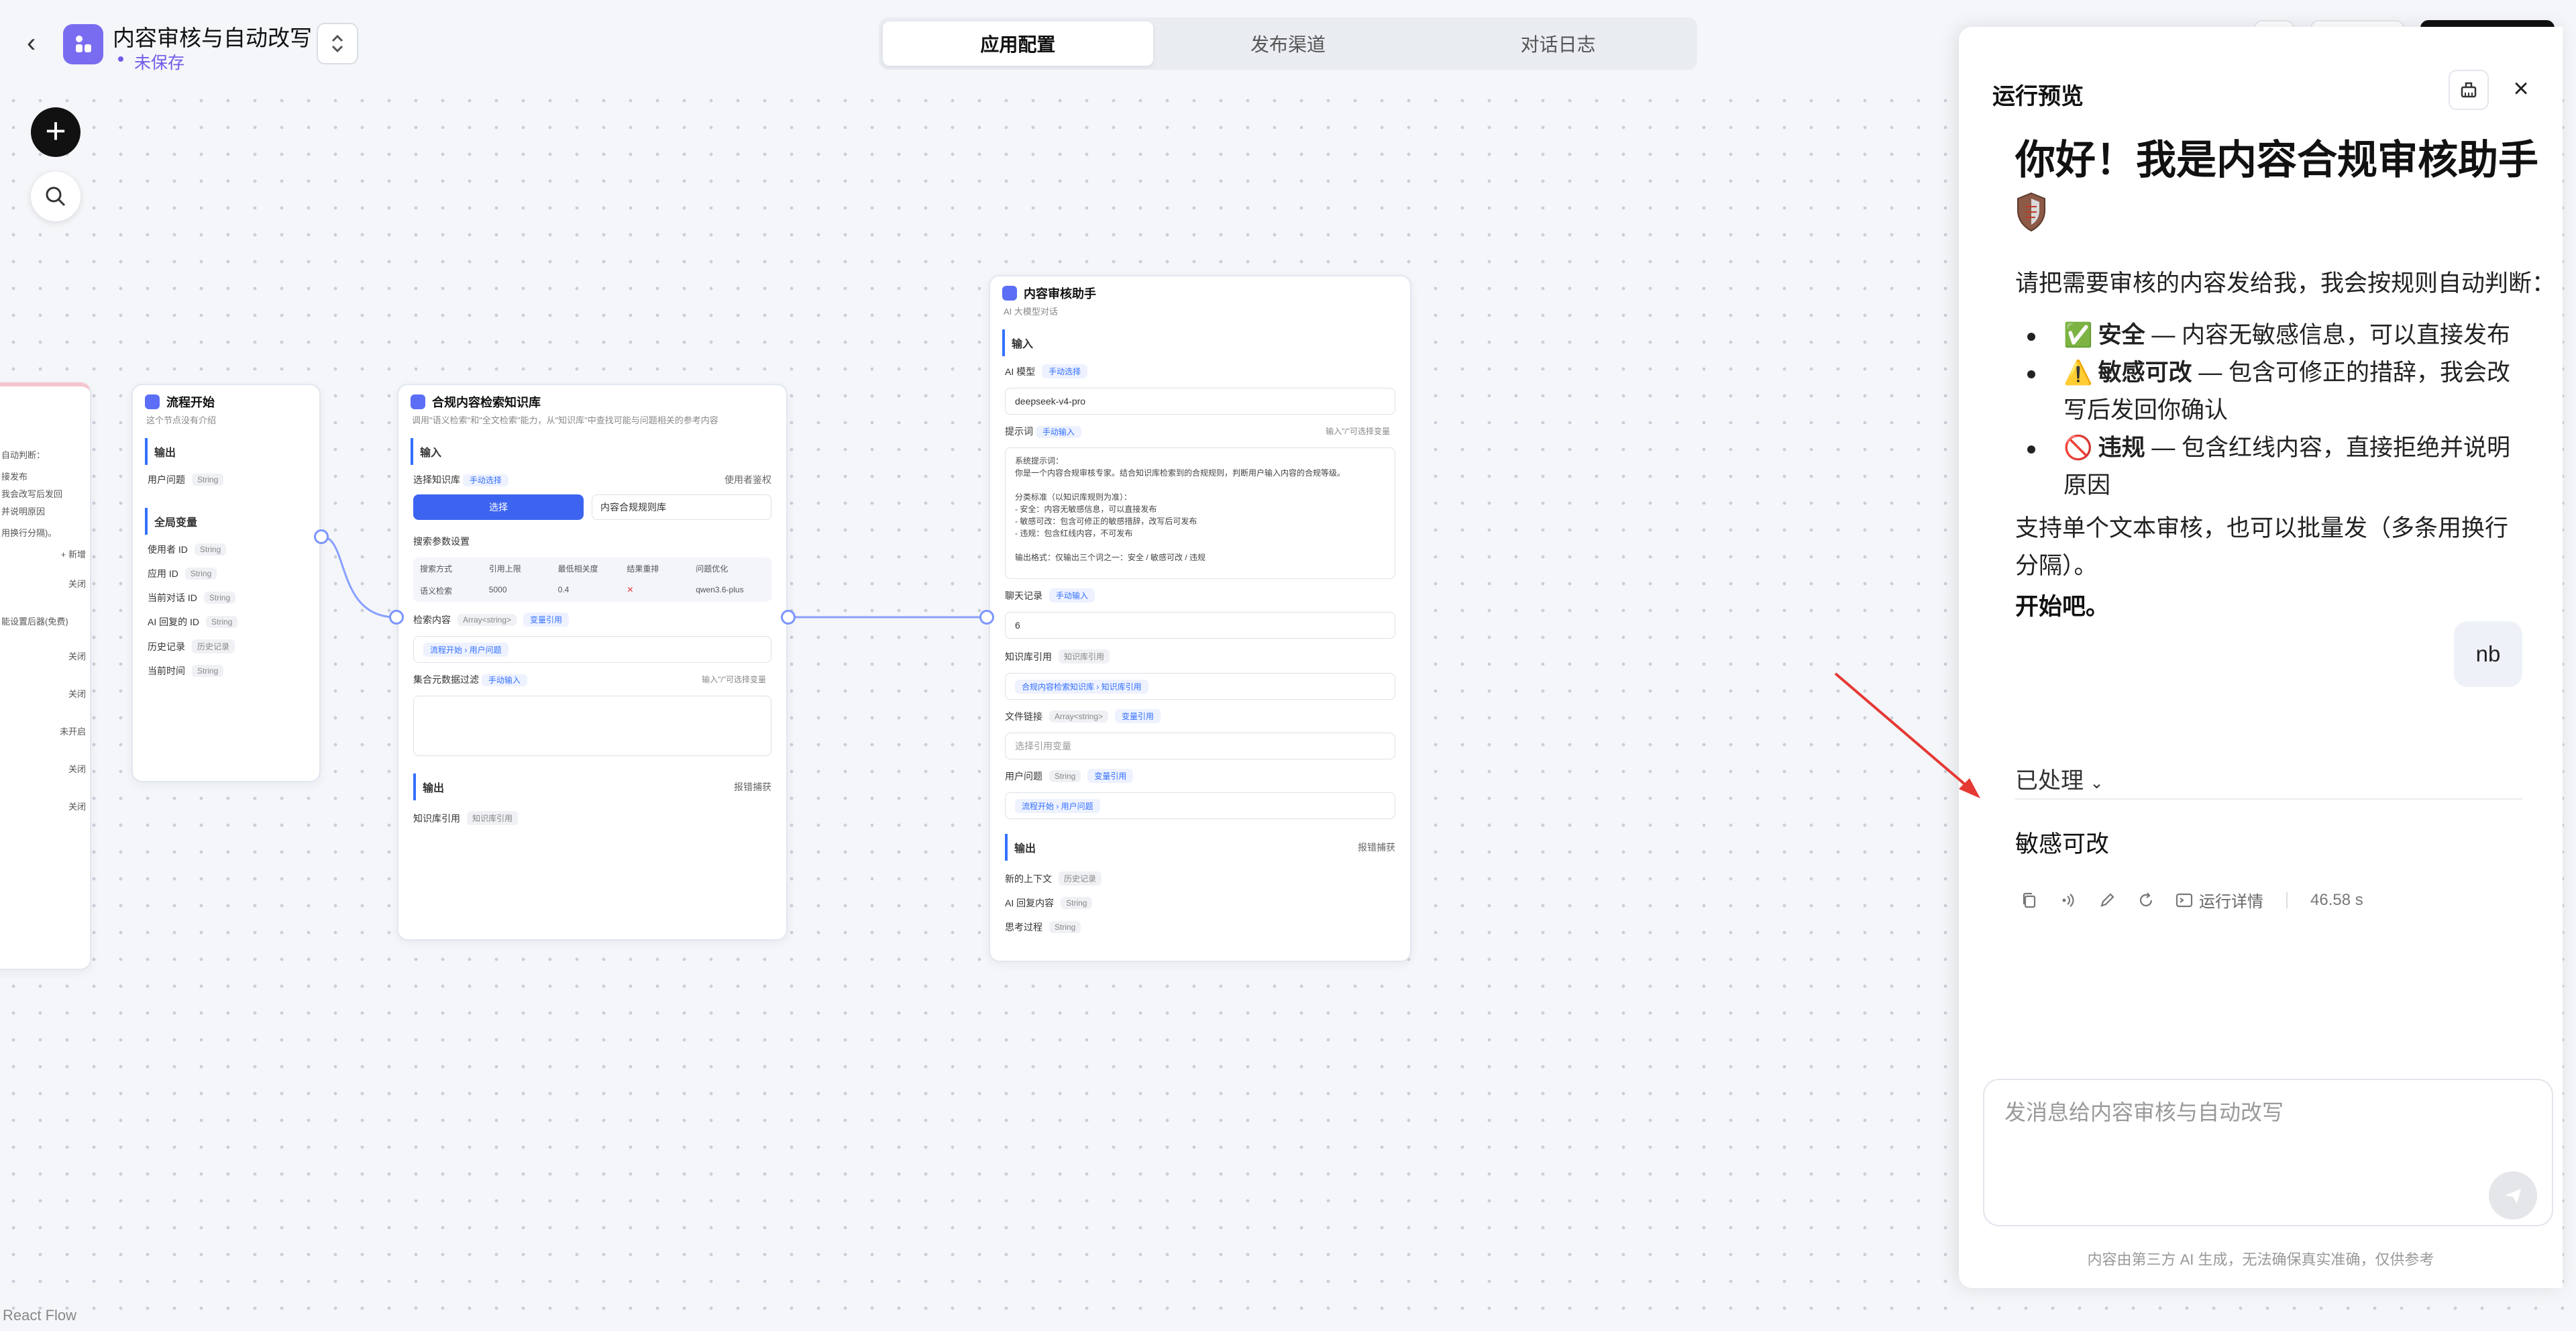  I want to click on start-node-subtitle: 这个节点没有介绍, so click(181, 420).